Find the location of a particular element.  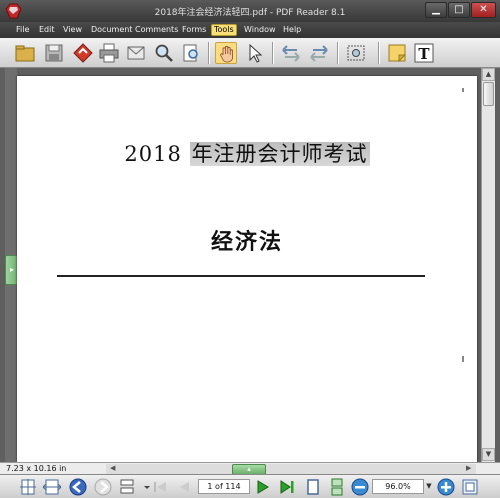

maximize-button: □ is located at coordinates (459, 10).